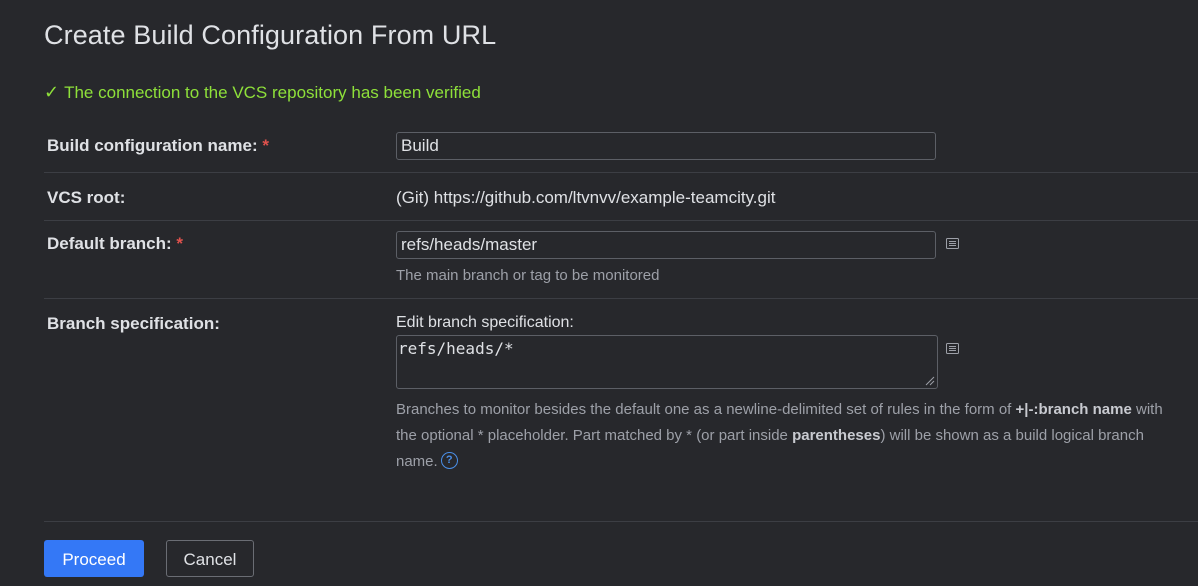 This screenshot has height=586, width=1198. What do you see at coordinates (930, 381) in the screenshot?
I see `resize-handle-icon` at bounding box center [930, 381].